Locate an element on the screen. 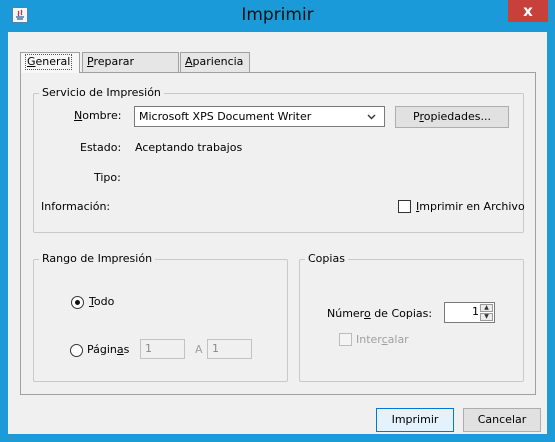  window-title: Imprimir is located at coordinates (277, 15).